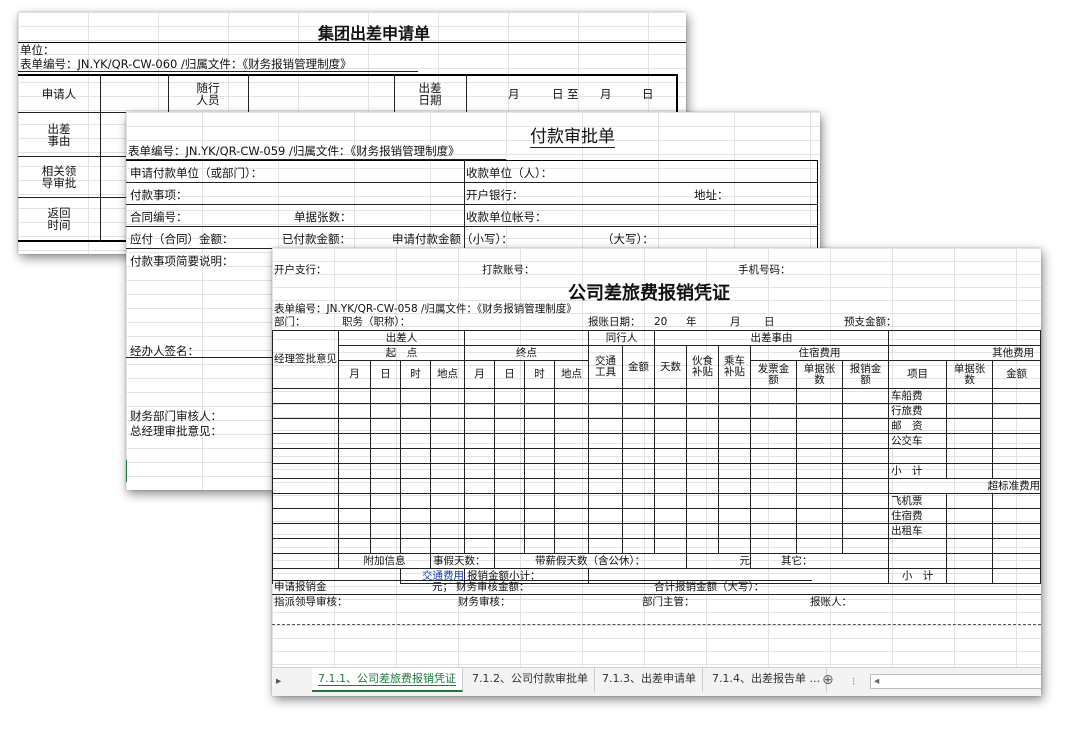  What do you see at coordinates (918, 396) in the screenshot?
I see `other-item-label: 车船费` at bounding box center [918, 396].